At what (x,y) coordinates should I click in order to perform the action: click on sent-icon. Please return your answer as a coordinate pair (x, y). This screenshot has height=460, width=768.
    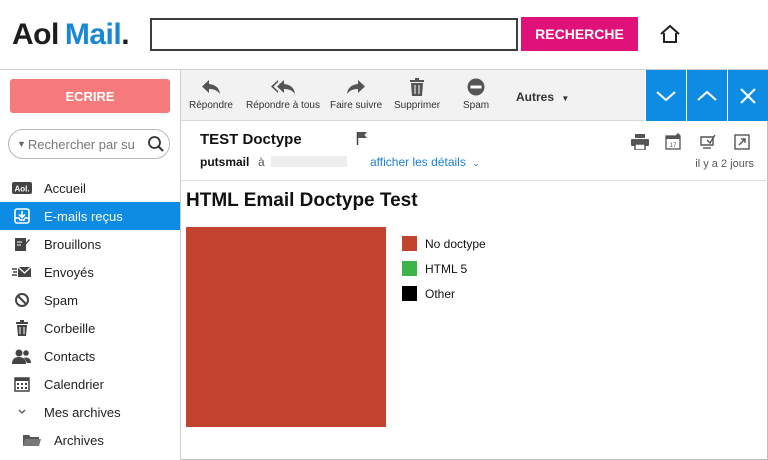
    Looking at the image, I should click on (22, 272).